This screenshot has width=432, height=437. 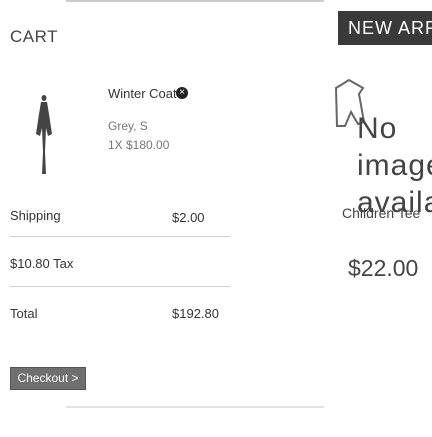 I want to click on tax-divider, so click(x=120, y=286).